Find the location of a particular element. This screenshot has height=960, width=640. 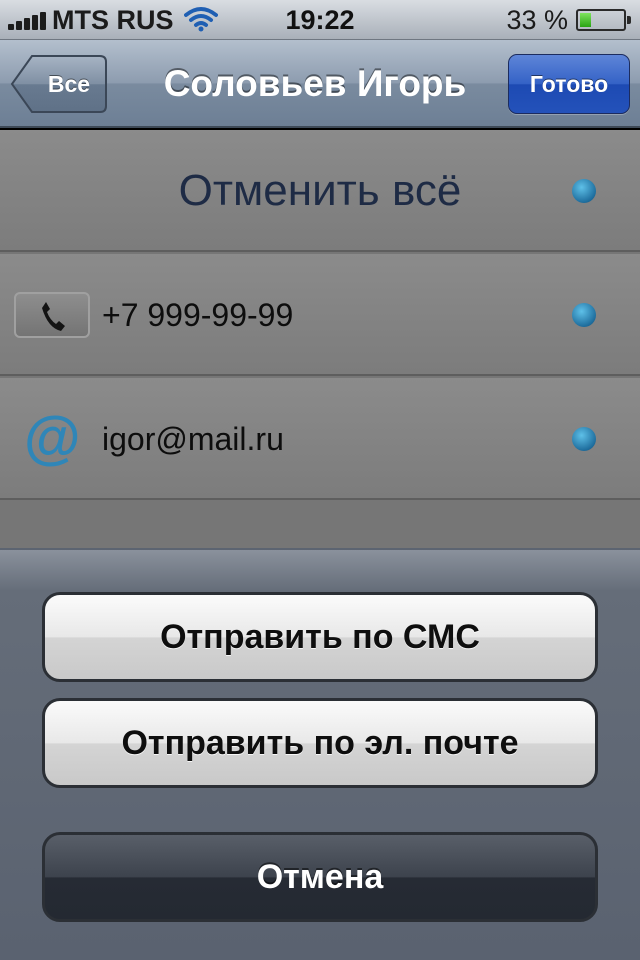

battery-icon is located at coordinates (603, 20).